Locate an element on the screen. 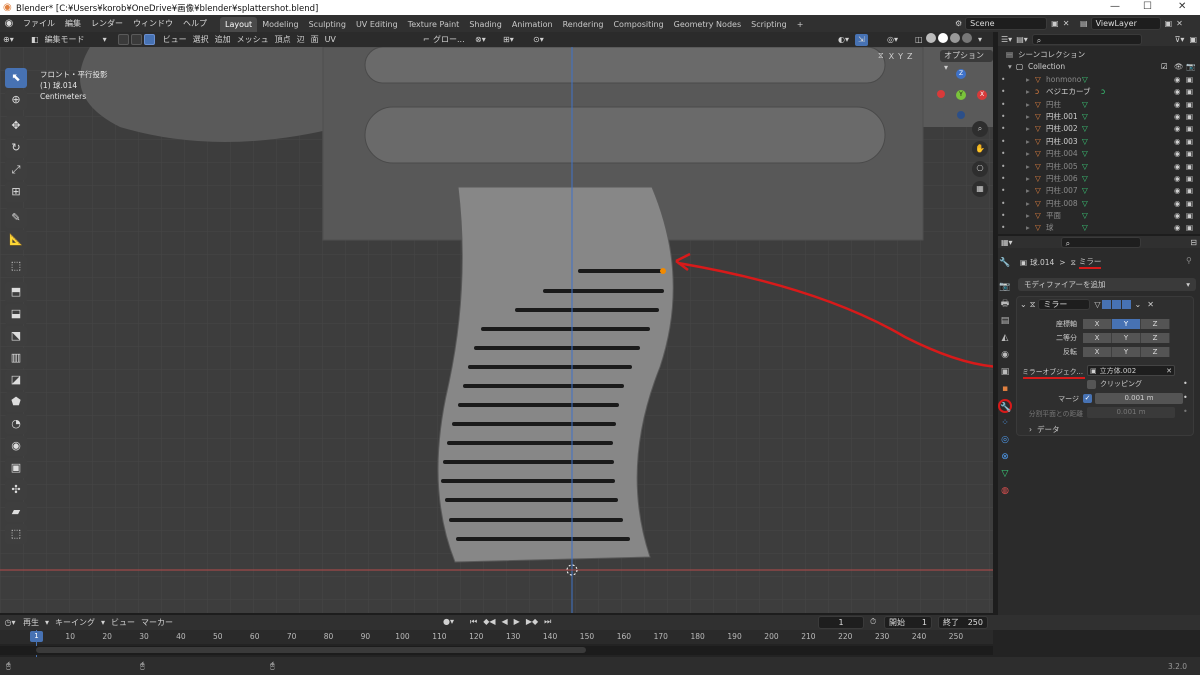  outliner-search-input: ⌕ is located at coordinates (1086, 39).